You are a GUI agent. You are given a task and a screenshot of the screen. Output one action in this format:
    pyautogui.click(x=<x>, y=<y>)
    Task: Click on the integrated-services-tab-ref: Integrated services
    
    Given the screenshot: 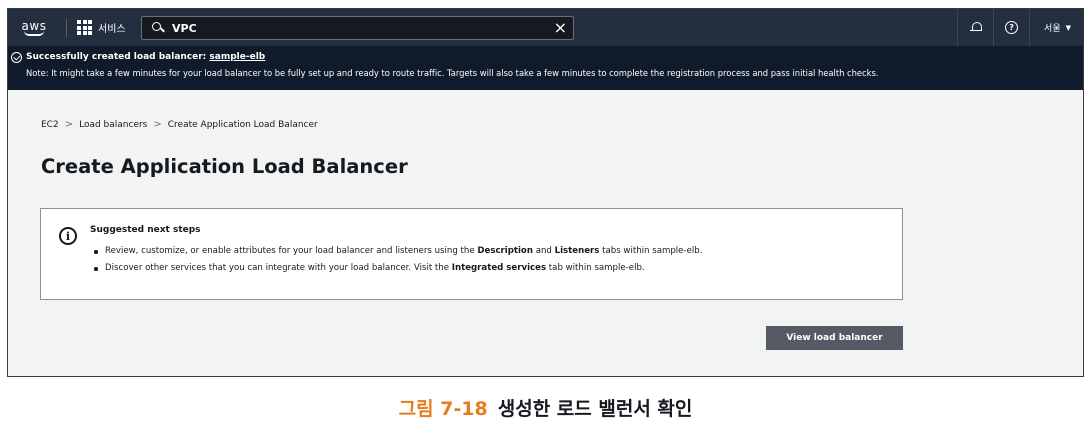 What is the action you would take?
    pyautogui.click(x=499, y=268)
    